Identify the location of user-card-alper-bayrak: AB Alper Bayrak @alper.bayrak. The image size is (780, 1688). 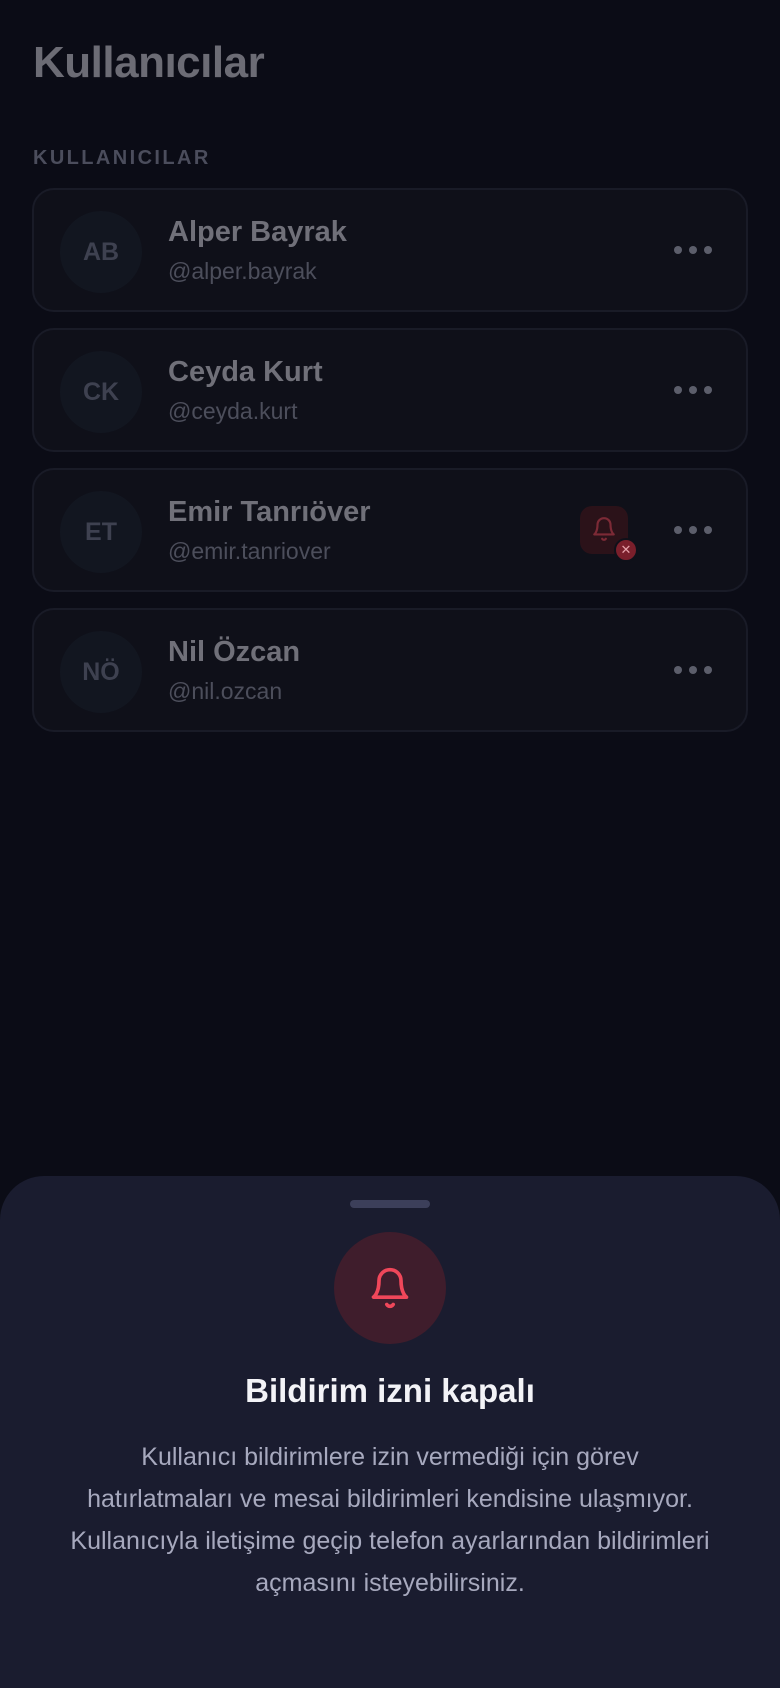
(390, 250).